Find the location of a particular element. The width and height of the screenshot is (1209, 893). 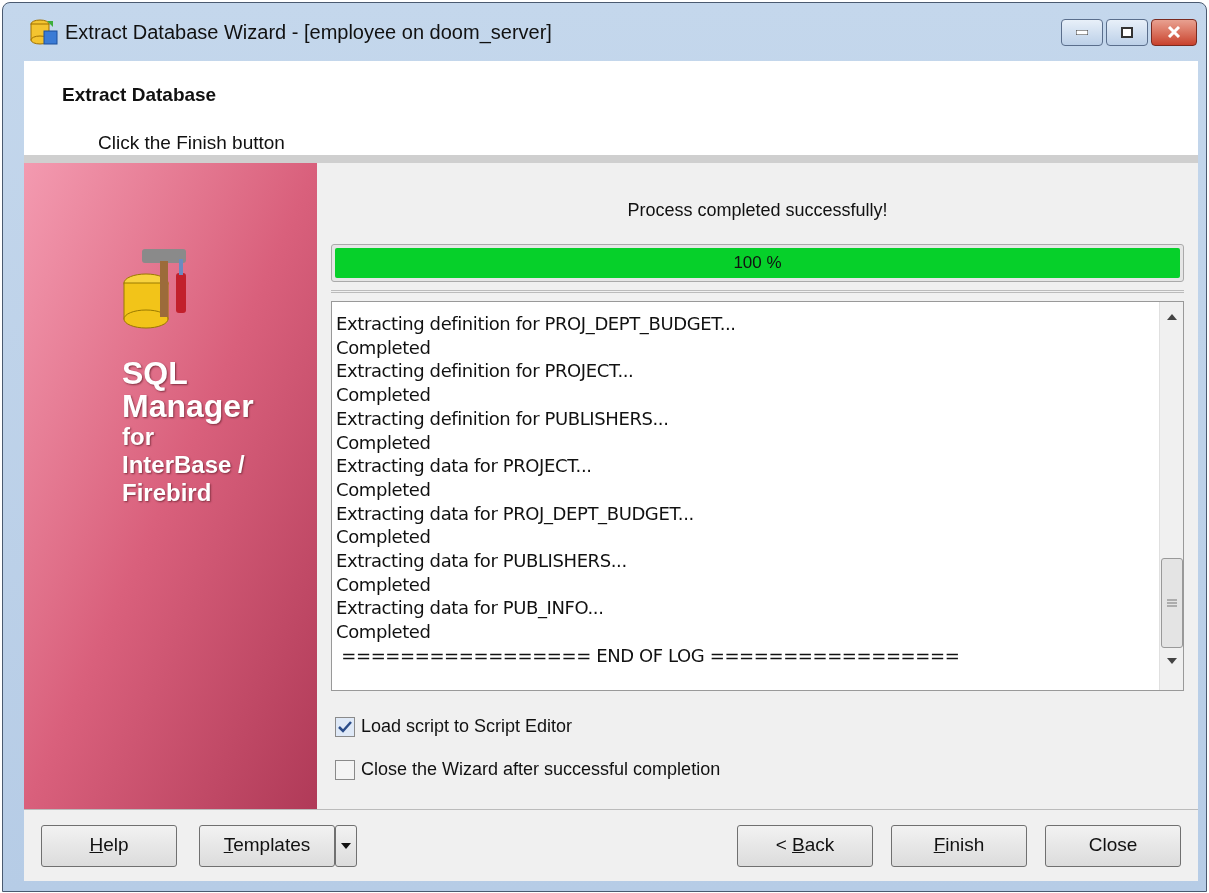

header-subtitle: Click the Finish button is located at coordinates (191, 142).